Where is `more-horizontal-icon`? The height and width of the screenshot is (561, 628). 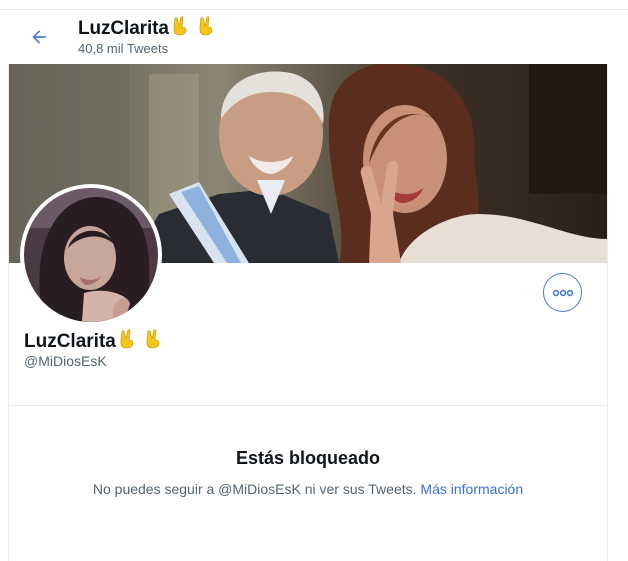
more-horizontal-icon is located at coordinates (562, 292).